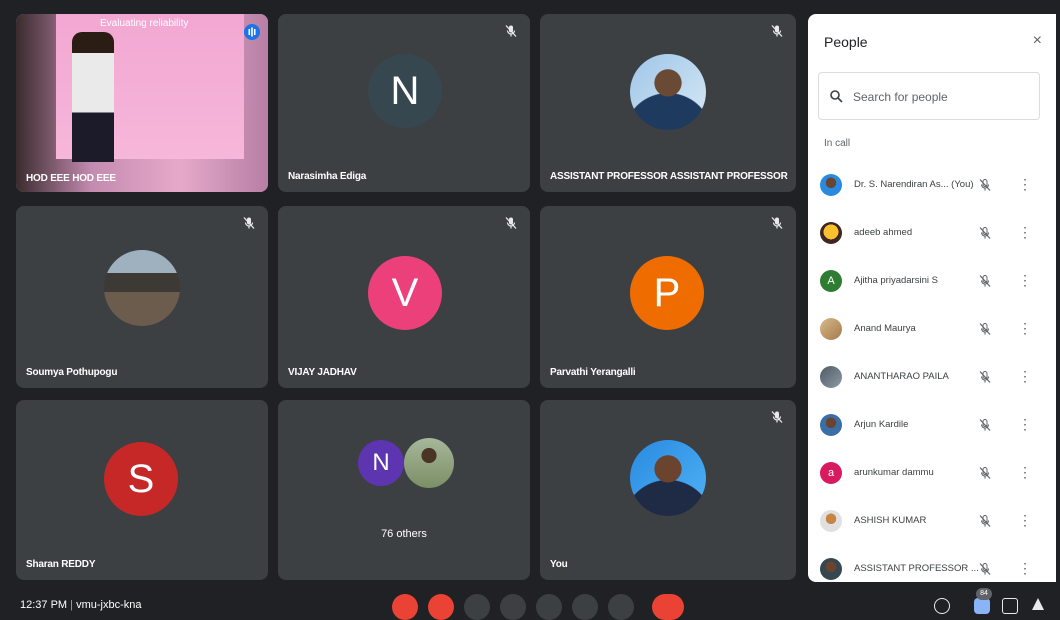  I want to click on participant-tile: V VIJAY JADHAV, so click(404, 297).